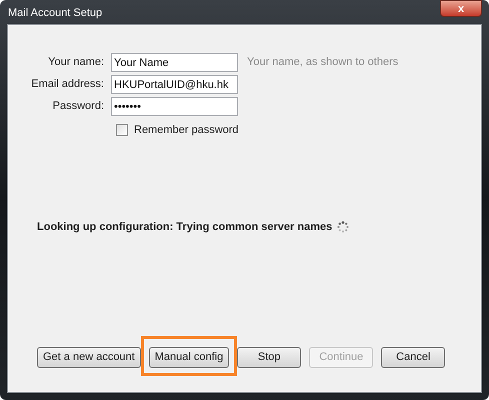  Describe the element at coordinates (184, 227) in the screenshot. I see `status-text: Looking up configuration: Trying common server names` at that location.